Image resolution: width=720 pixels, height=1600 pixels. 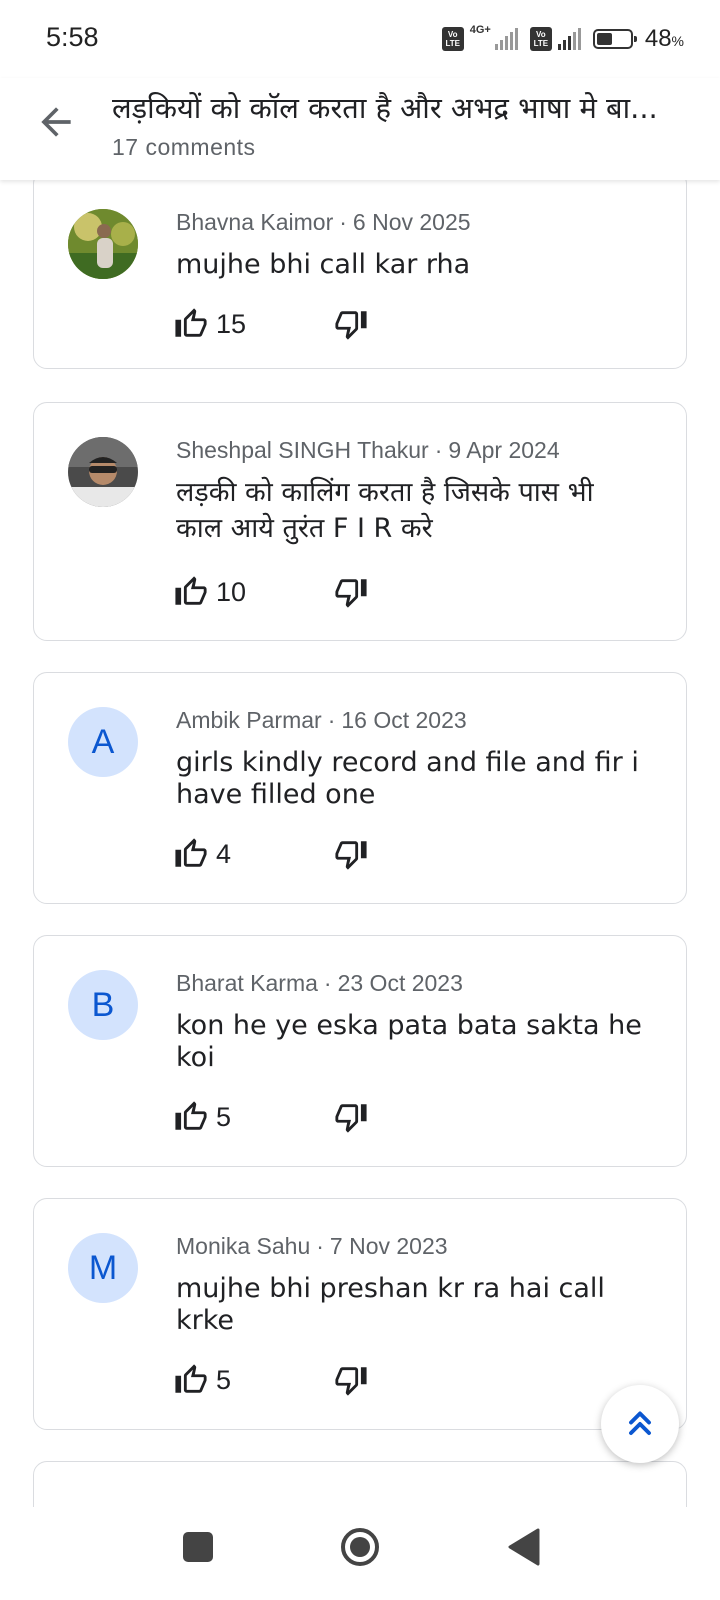 What do you see at coordinates (247, 983) in the screenshot?
I see `author-name: Bharat Karma` at bounding box center [247, 983].